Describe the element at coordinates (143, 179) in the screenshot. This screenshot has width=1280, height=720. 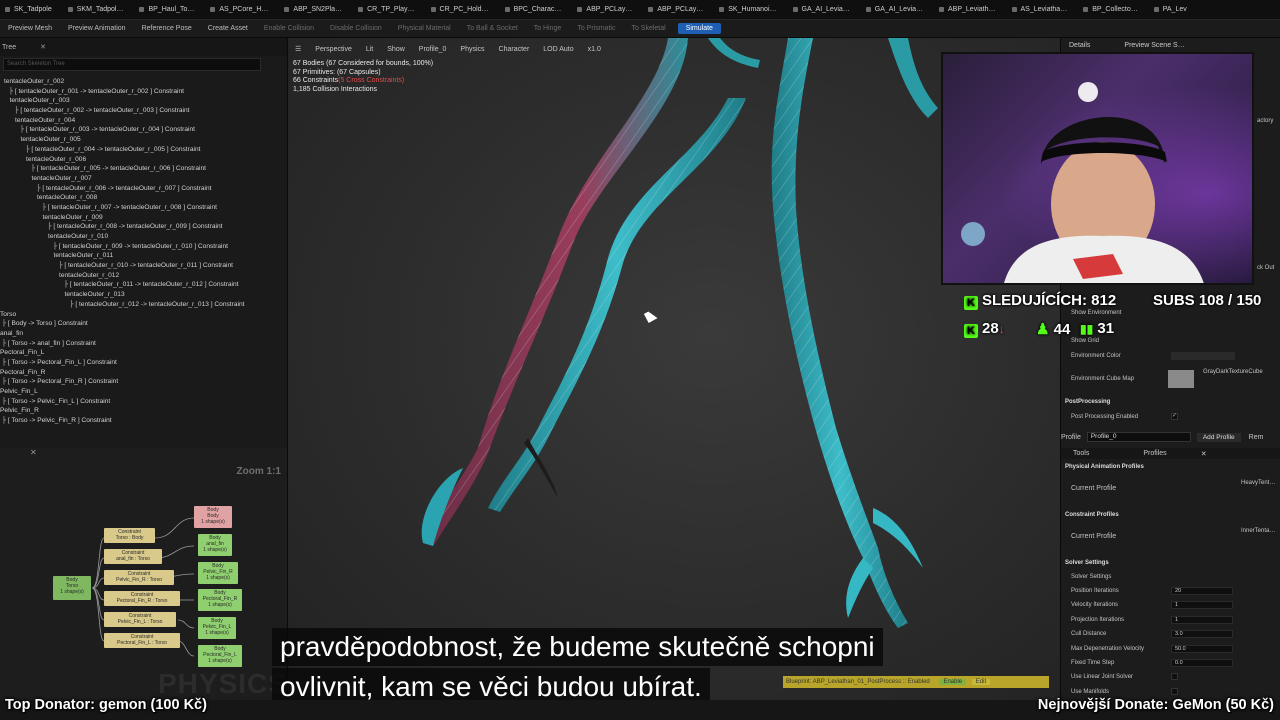
I see `tree-bone-row: tentacleOuter_r_007` at that location.